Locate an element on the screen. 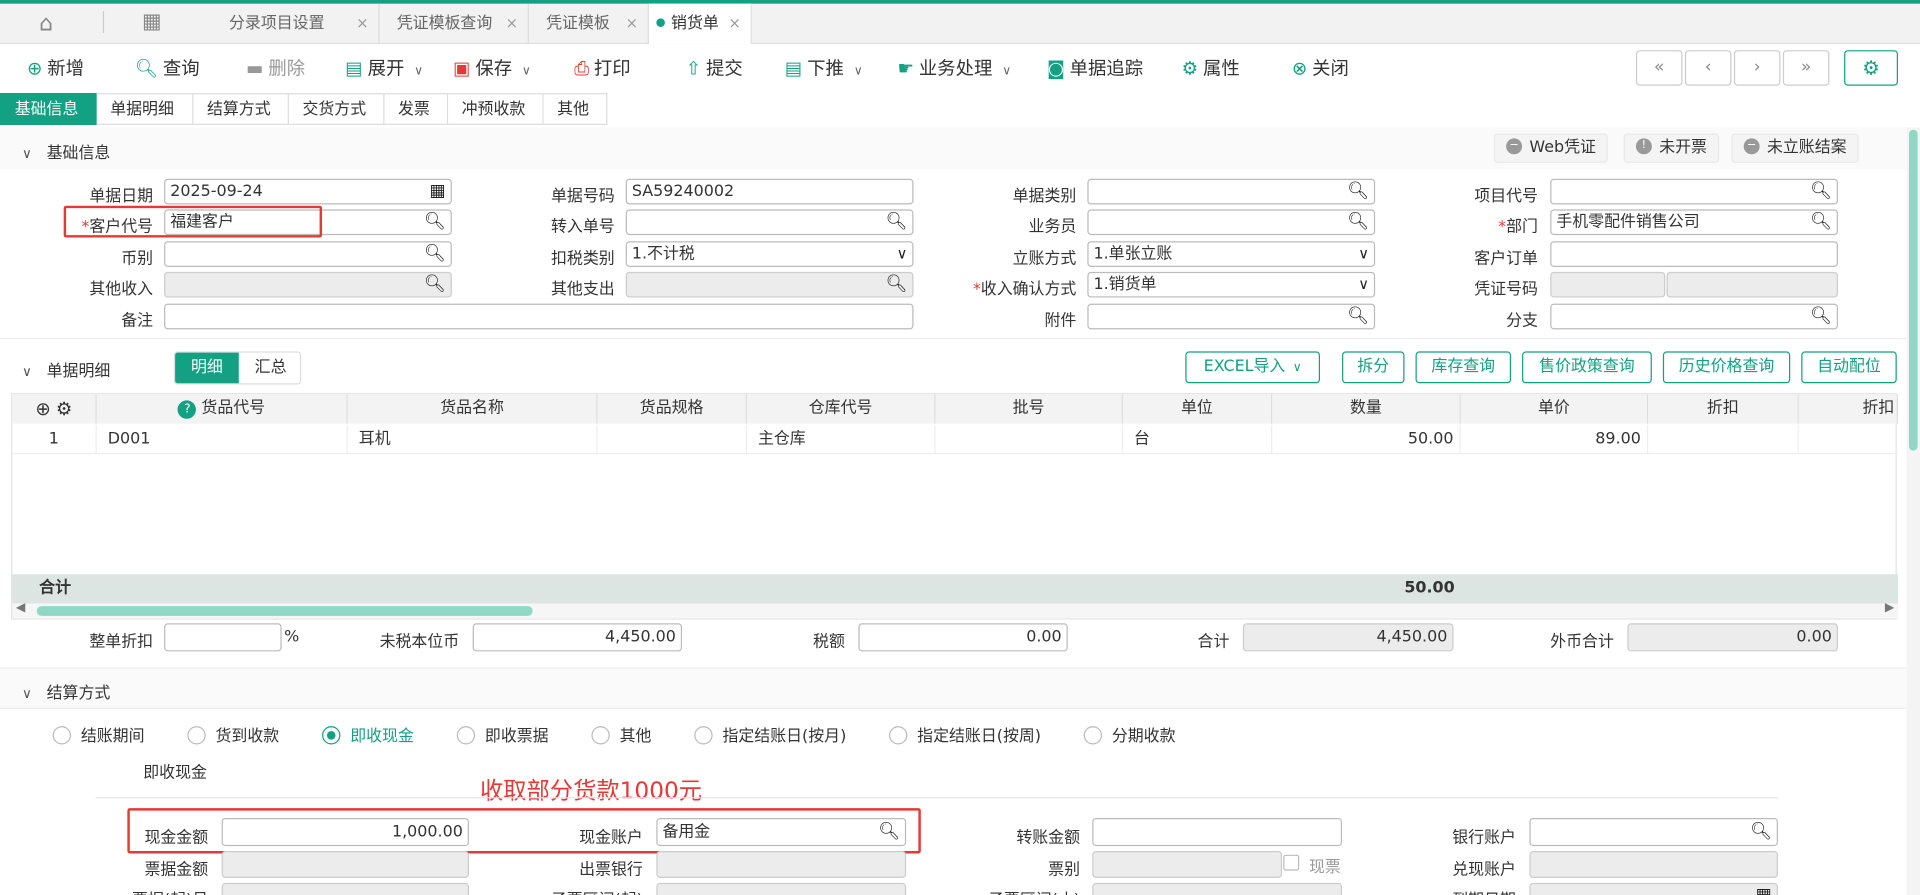 This screenshot has height=895, width=1920. subtab-detail: 单据明细 is located at coordinates (145, 109).